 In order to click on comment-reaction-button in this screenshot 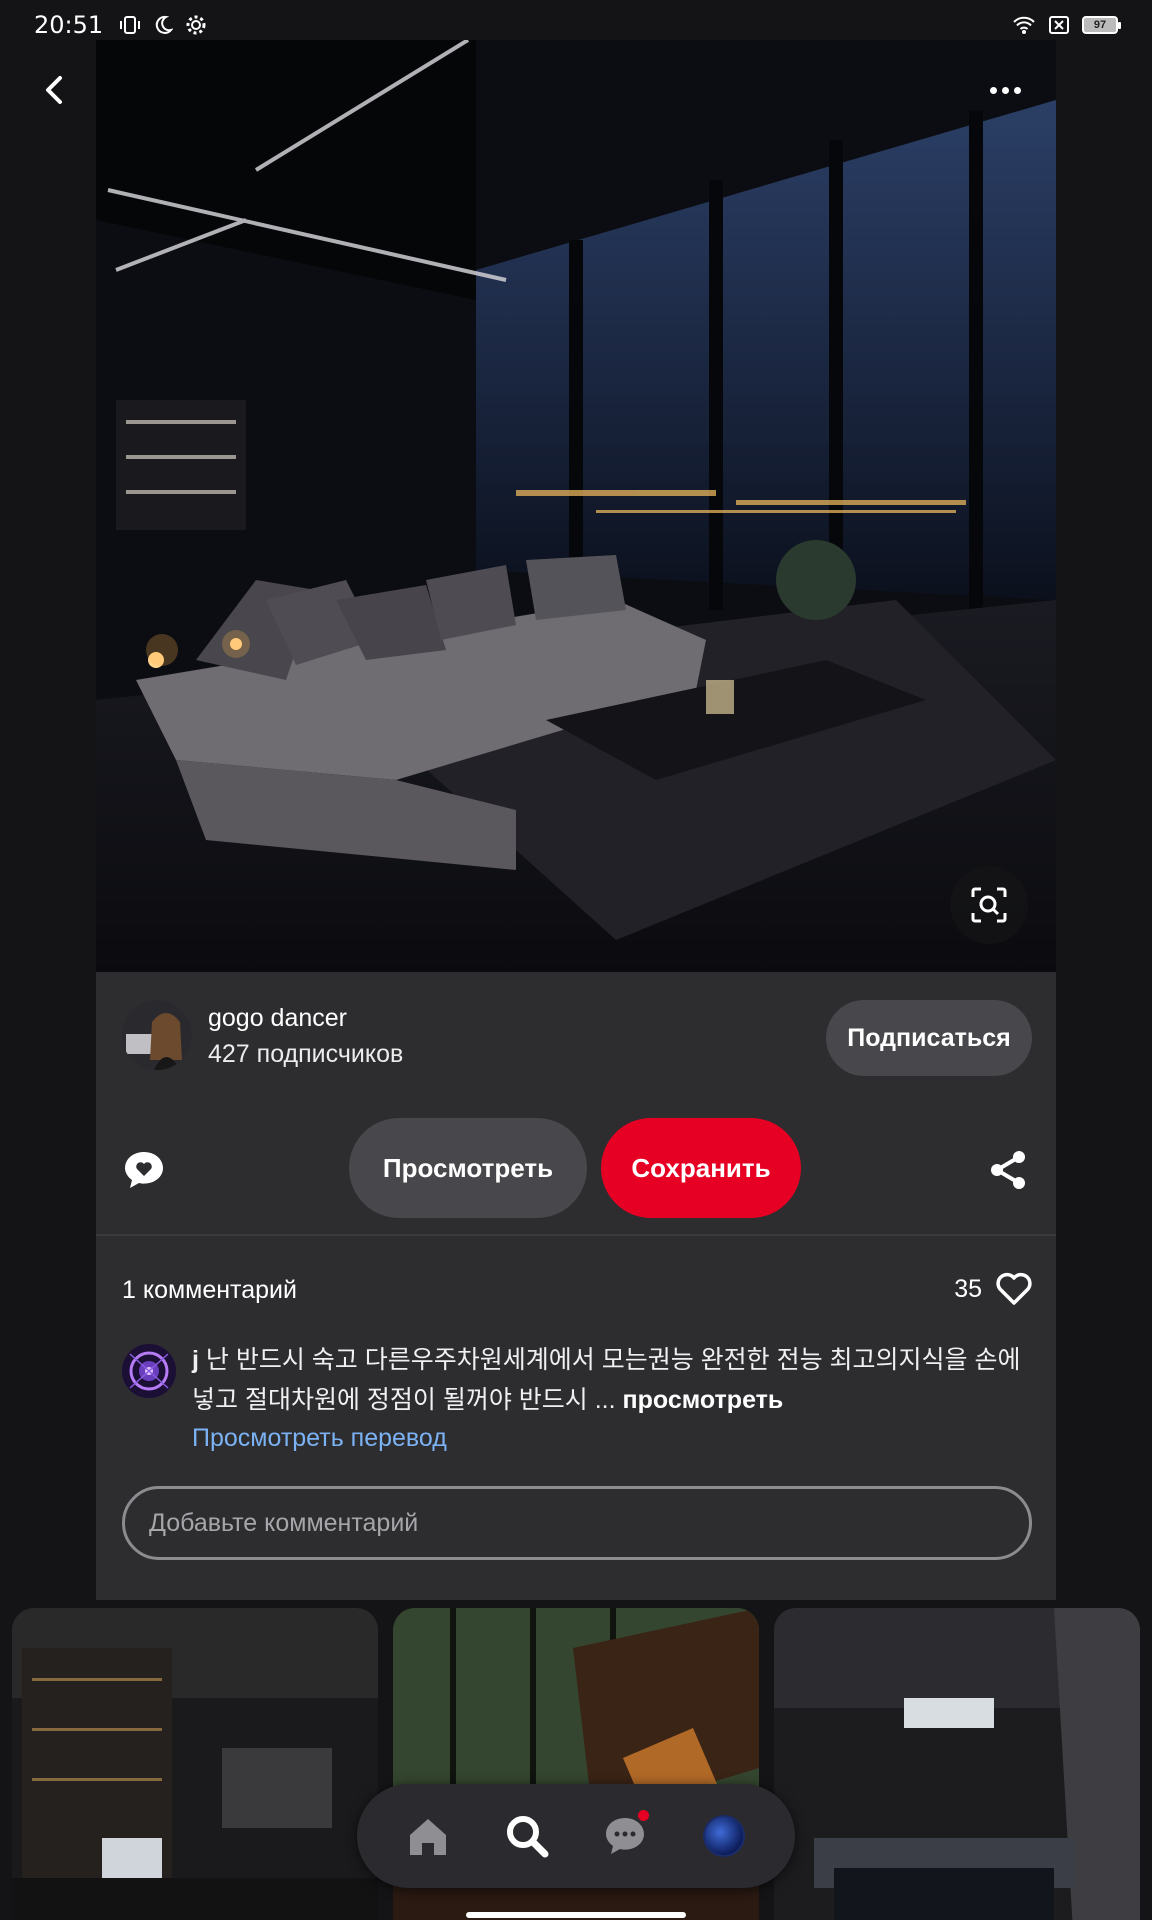, I will do `click(144, 1170)`.